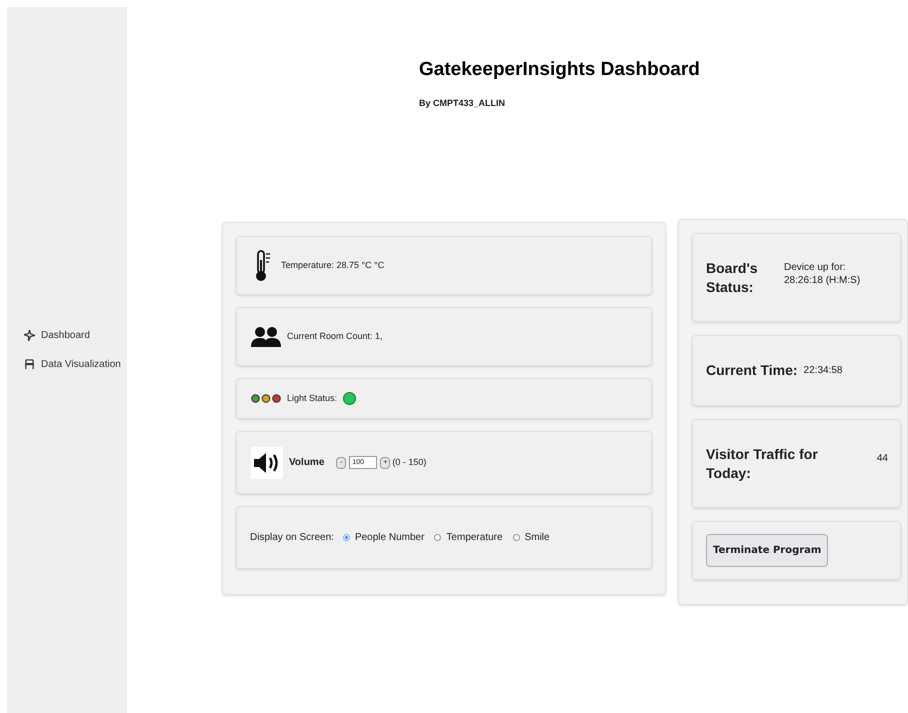 This screenshot has height=713, width=908. I want to click on sparkle-icon, so click(29, 335).